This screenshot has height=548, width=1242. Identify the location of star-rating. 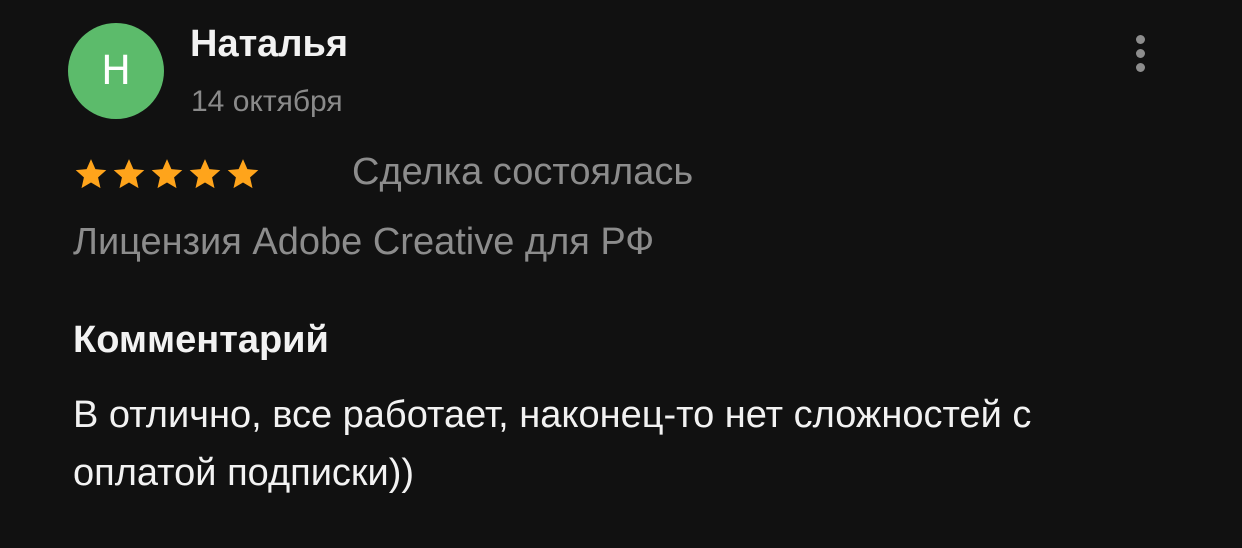
(167, 174).